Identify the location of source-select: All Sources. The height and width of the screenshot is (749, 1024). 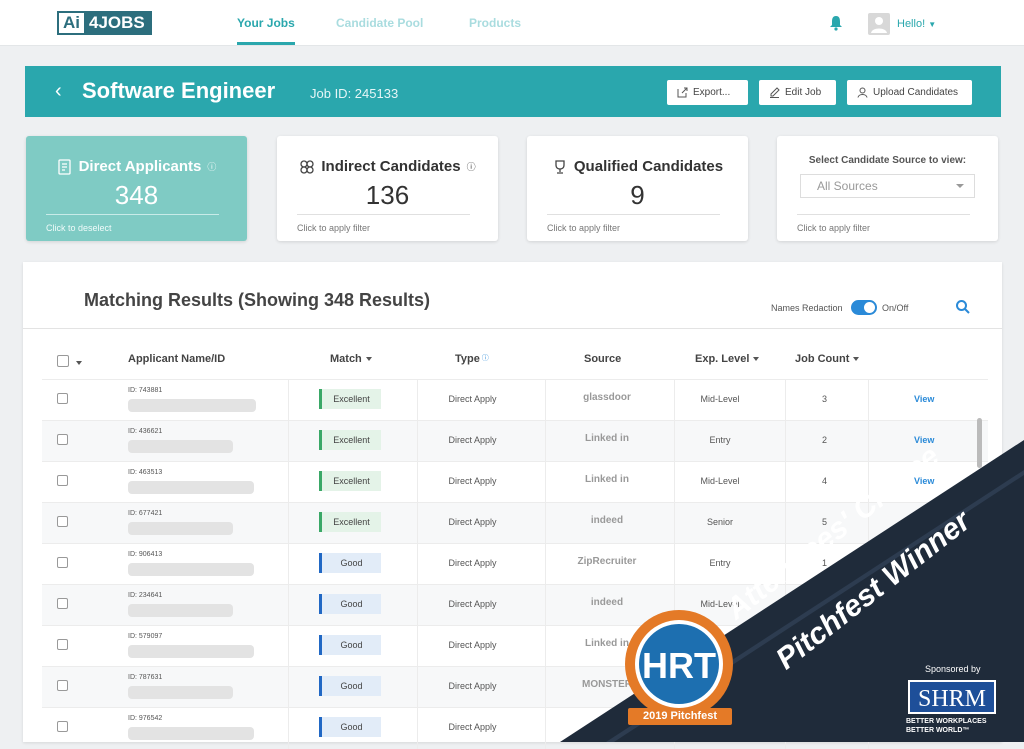
(887, 186).